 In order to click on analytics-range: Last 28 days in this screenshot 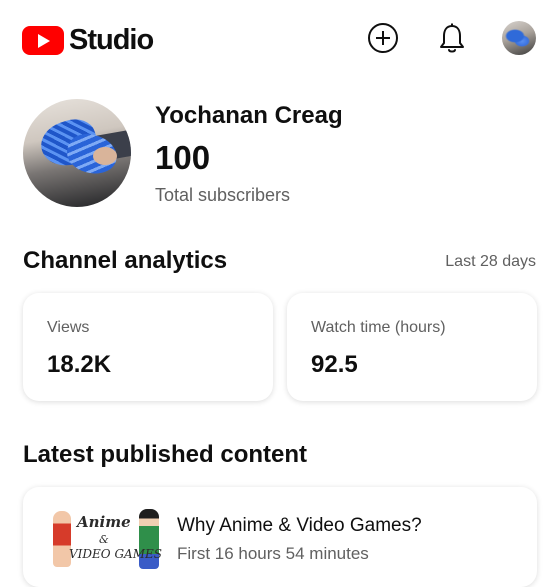, I will do `click(490, 261)`.